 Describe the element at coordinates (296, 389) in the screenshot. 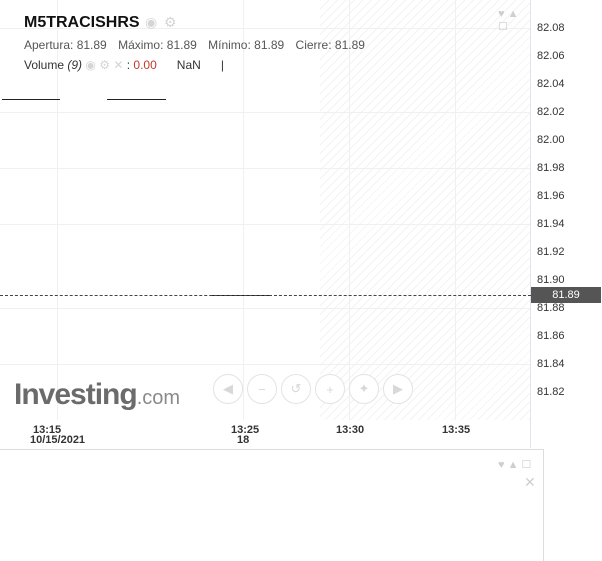

I see `reset-icon: ↺` at that location.